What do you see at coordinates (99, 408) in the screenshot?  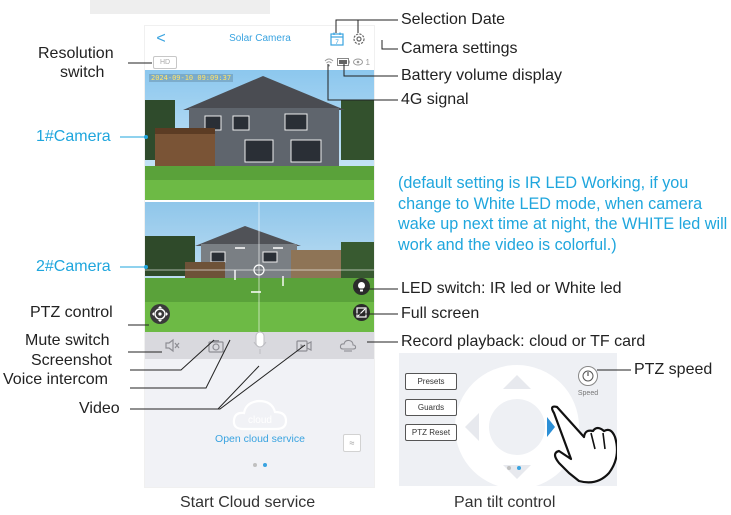 I see `label-video: Video` at bounding box center [99, 408].